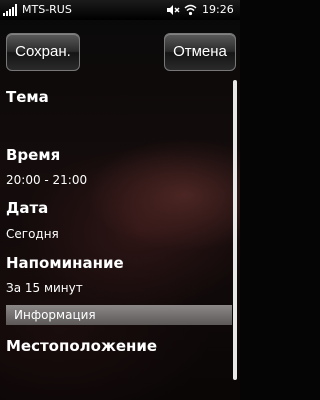 Image resolution: width=320 pixels, height=400 pixels. I want to click on info-section-header: Информация, so click(119, 315).